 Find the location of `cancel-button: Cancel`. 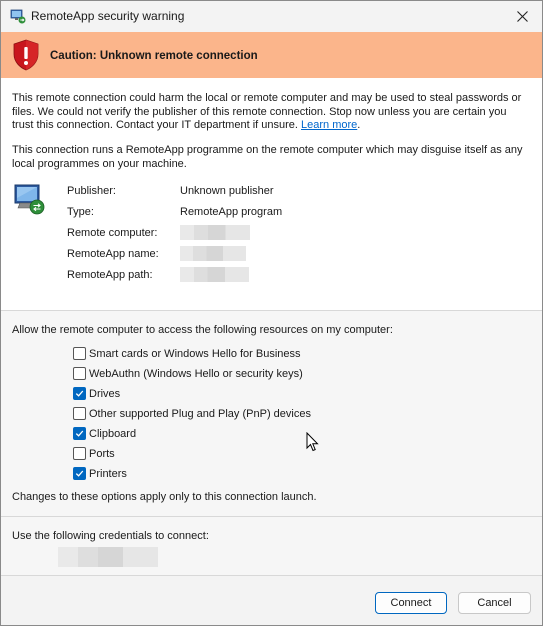

cancel-button: Cancel is located at coordinates (494, 603).